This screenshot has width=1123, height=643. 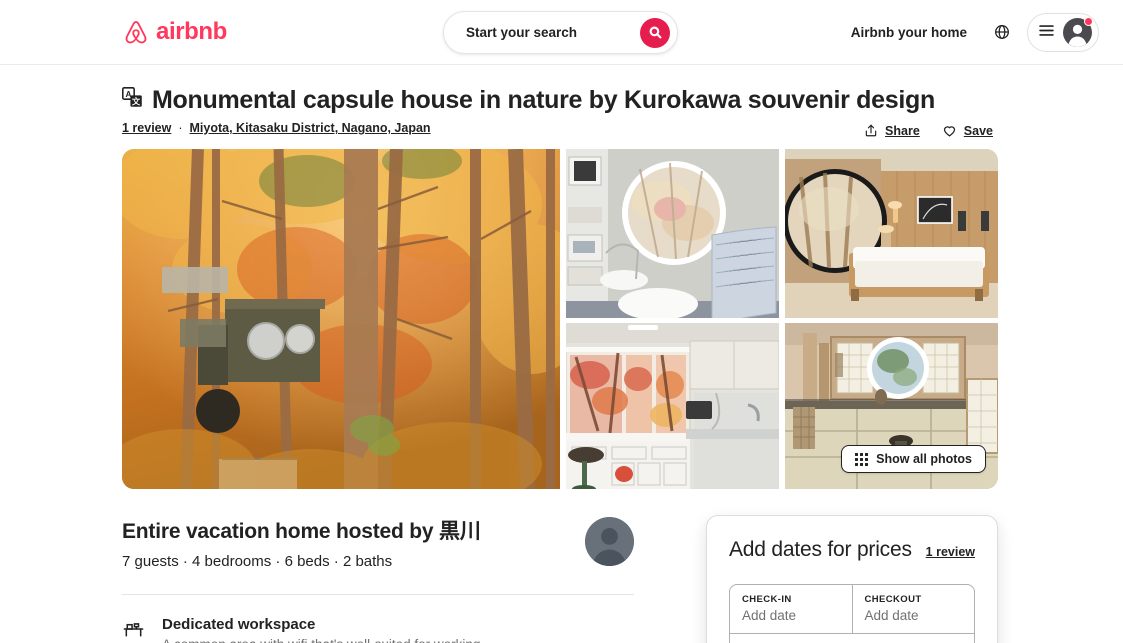 I want to click on host-avatar-icon, so click(x=609, y=541).